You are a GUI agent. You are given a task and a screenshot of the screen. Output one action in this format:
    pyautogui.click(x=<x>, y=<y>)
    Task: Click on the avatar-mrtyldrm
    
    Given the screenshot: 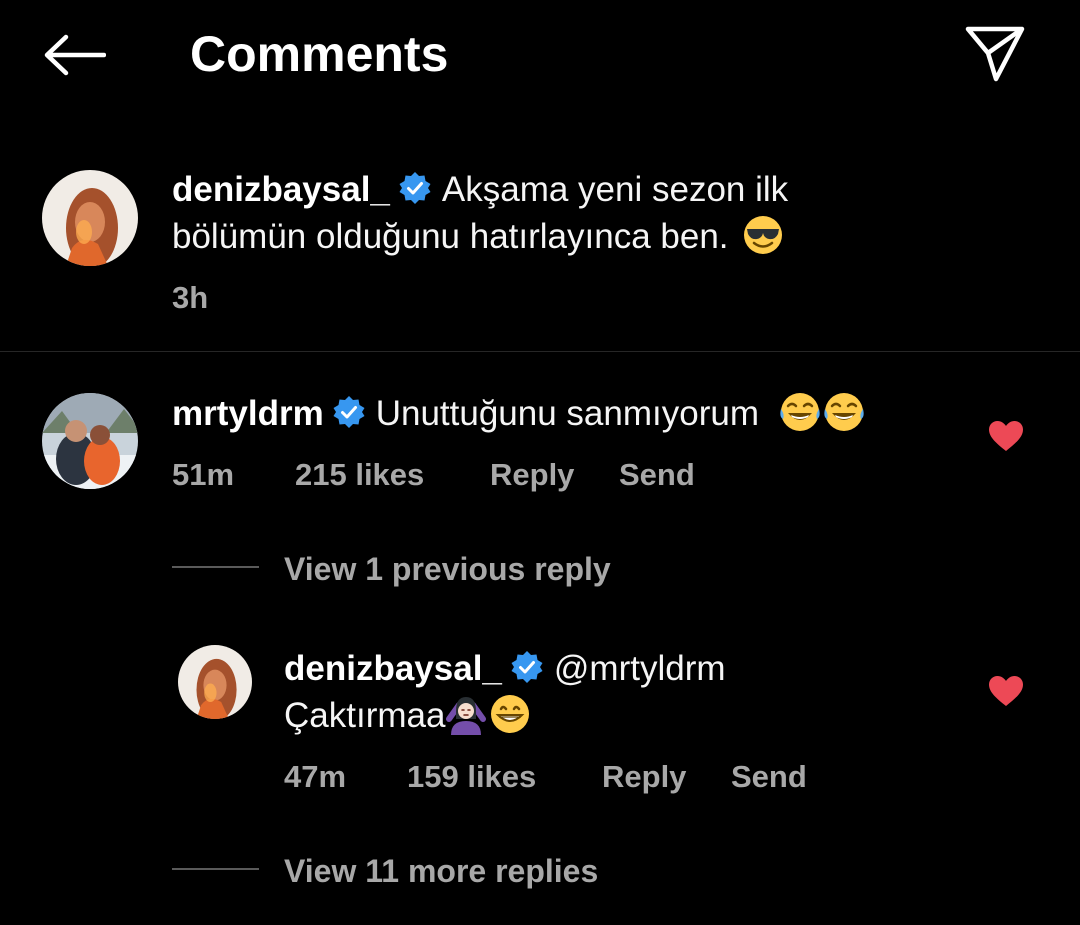 What is the action you would take?
    pyautogui.click(x=90, y=441)
    